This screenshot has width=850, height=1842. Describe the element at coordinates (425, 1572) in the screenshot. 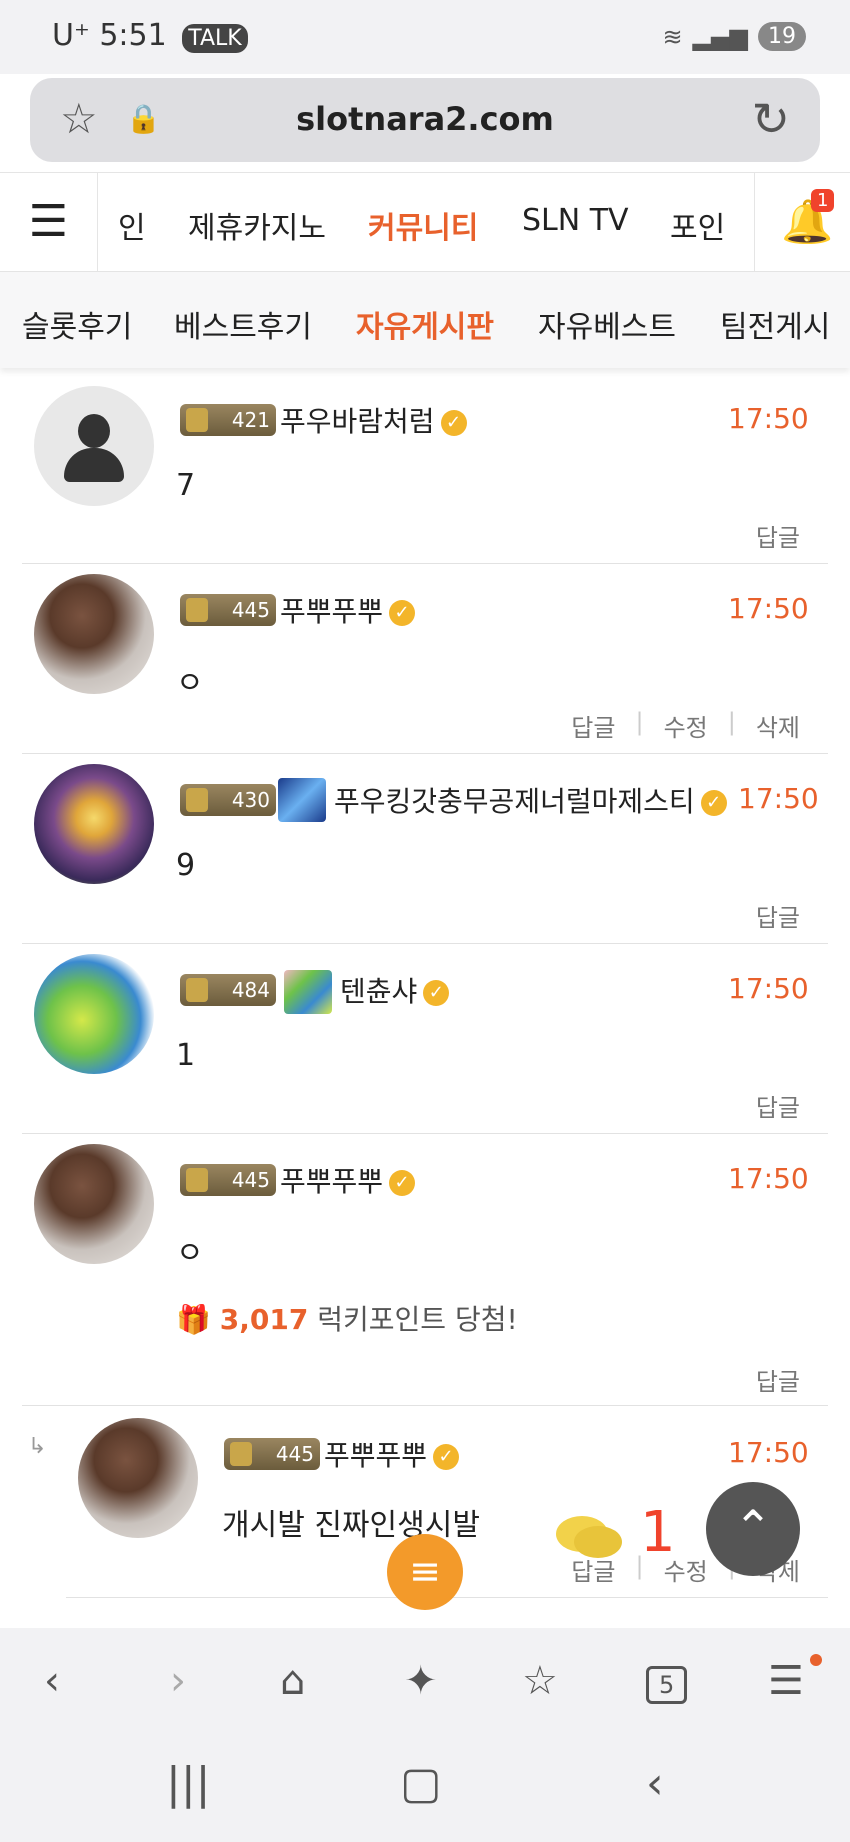

I see `floating-menu-button: ≡` at that location.